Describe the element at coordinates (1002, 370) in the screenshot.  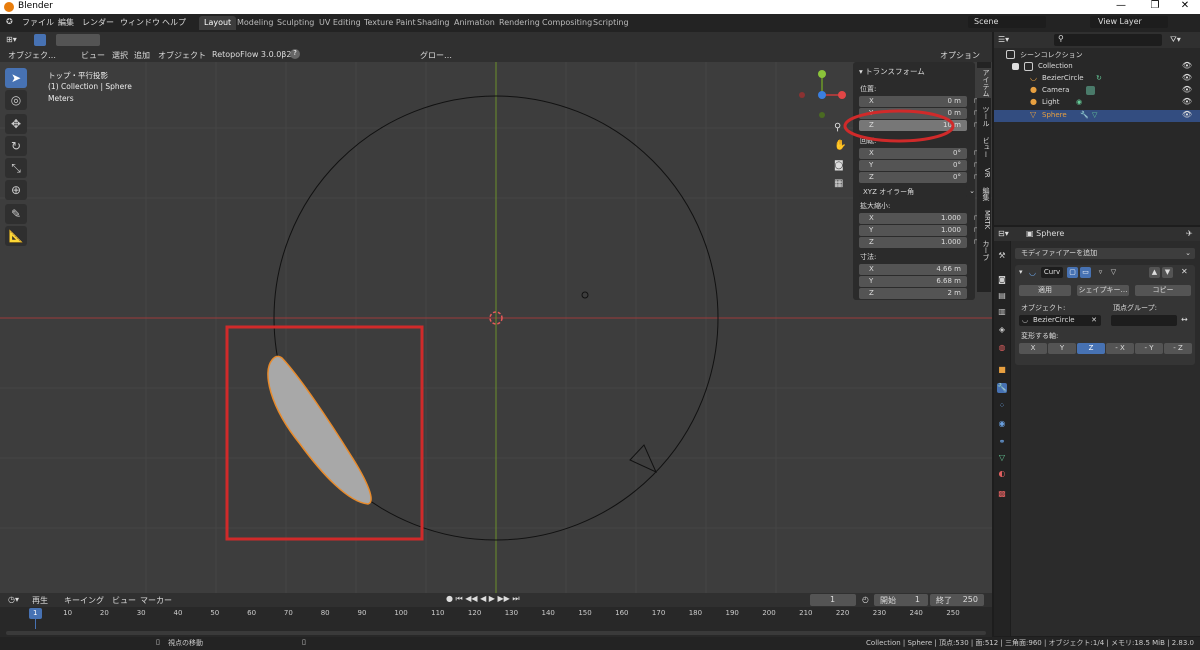
I see `object-tab-icon: ■` at that location.